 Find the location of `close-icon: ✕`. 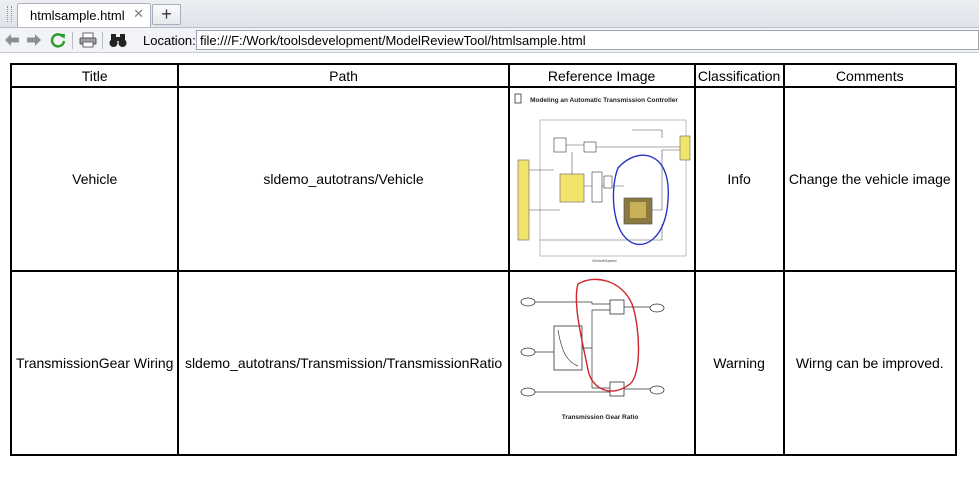

close-icon: ✕ is located at coordinates (138, 14).